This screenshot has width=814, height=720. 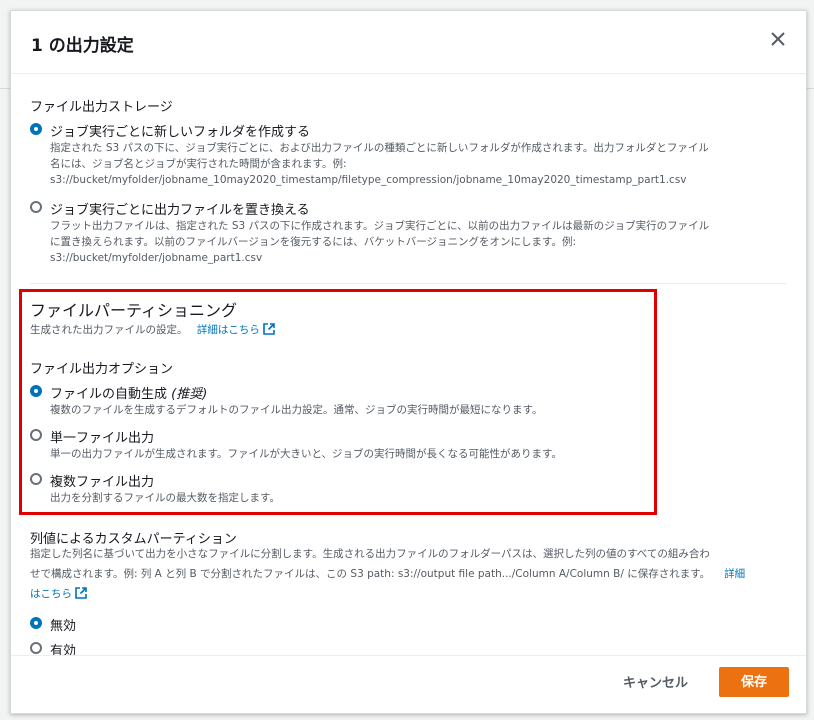 What do you see at coordinates (408, 684) in the screenshot?
I see `modal-footer: キャンセル 保存` at bounding box center [408, 684].